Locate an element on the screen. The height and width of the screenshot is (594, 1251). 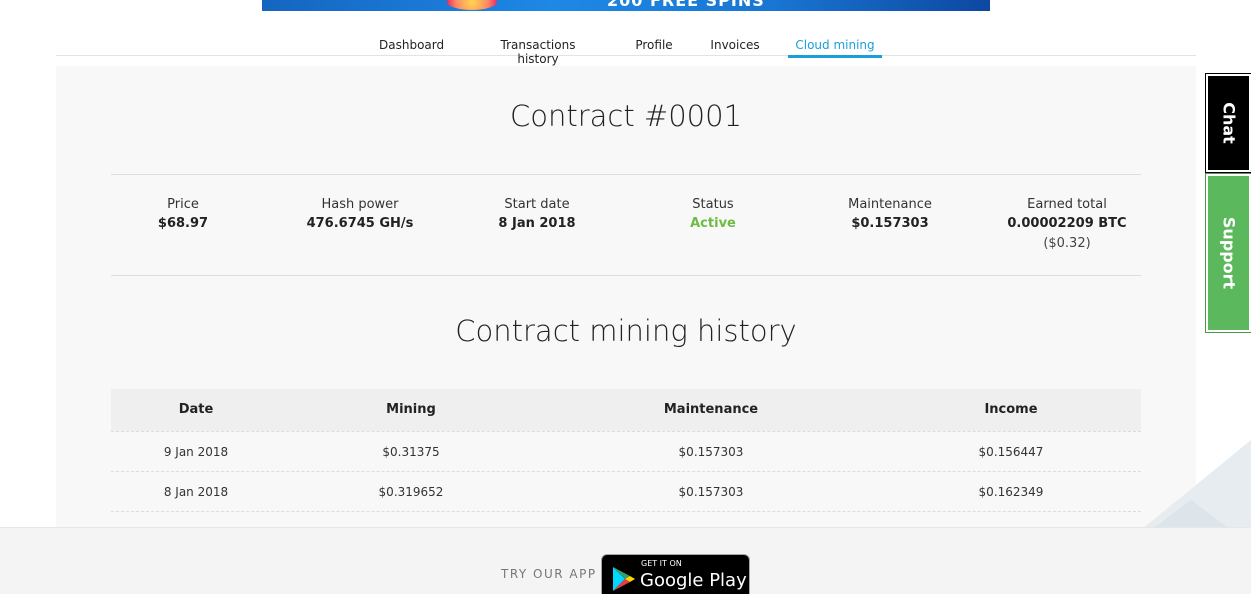
stat-subvalue: ($0.32) is located at coordinates (1067, 243).